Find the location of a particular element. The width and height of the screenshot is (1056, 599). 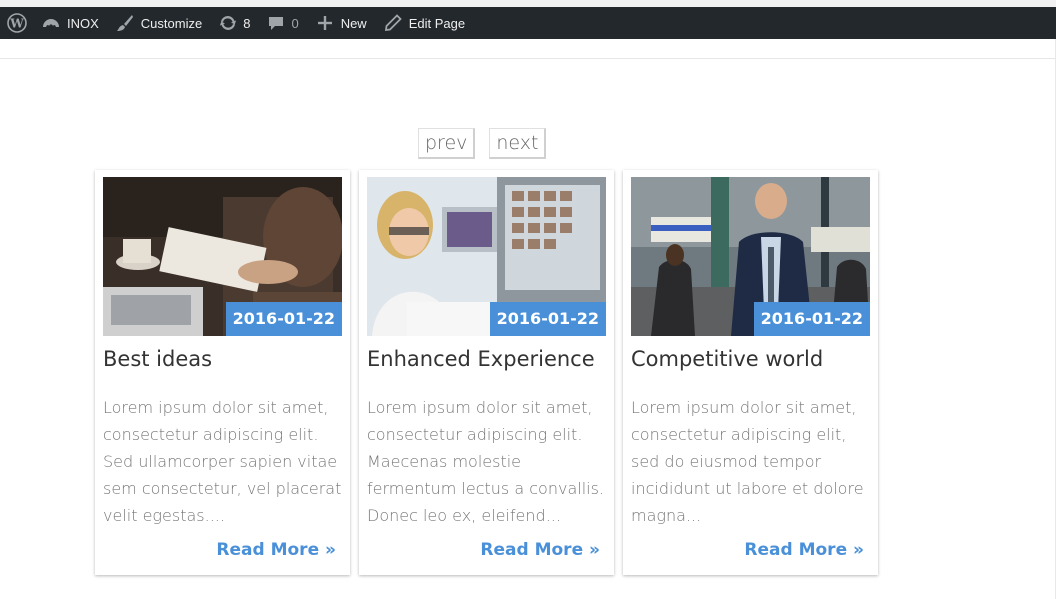

header-divider is located at coordinates (528, 58).